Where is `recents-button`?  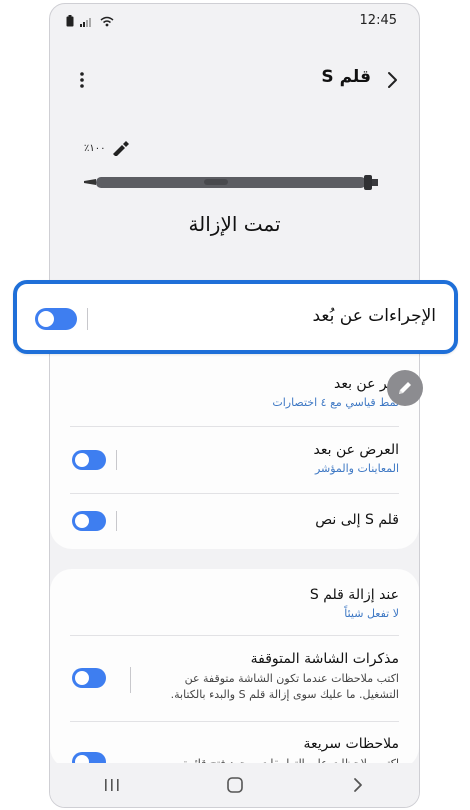
recents-button is located at coordinates (112, 785).